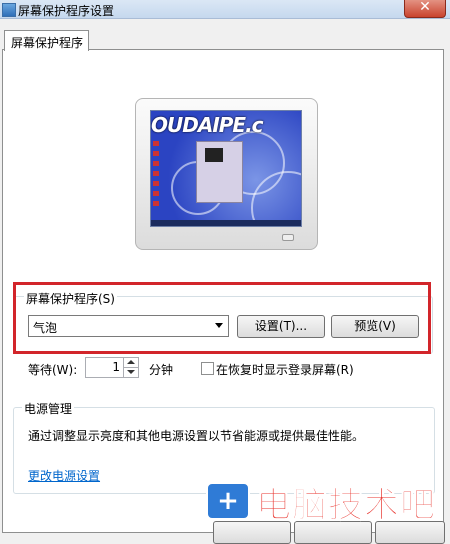  Describe the element at coordinates (375, 326) in the screenshot. I see `preview-button: 预览(V)` at that location.